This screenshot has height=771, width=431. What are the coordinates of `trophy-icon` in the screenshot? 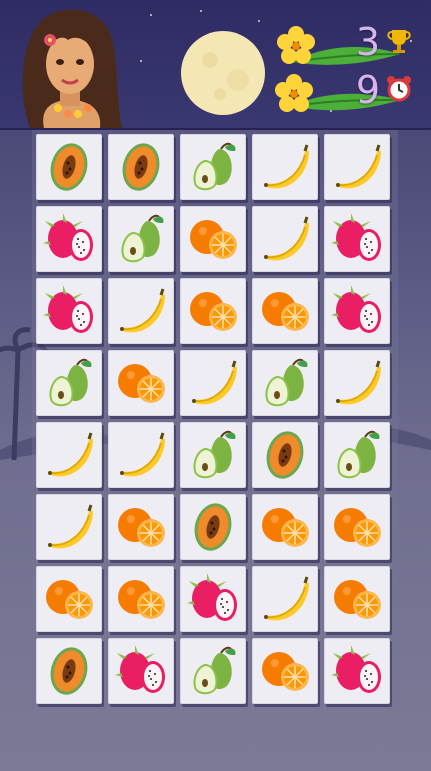 It's located at (399, 41).